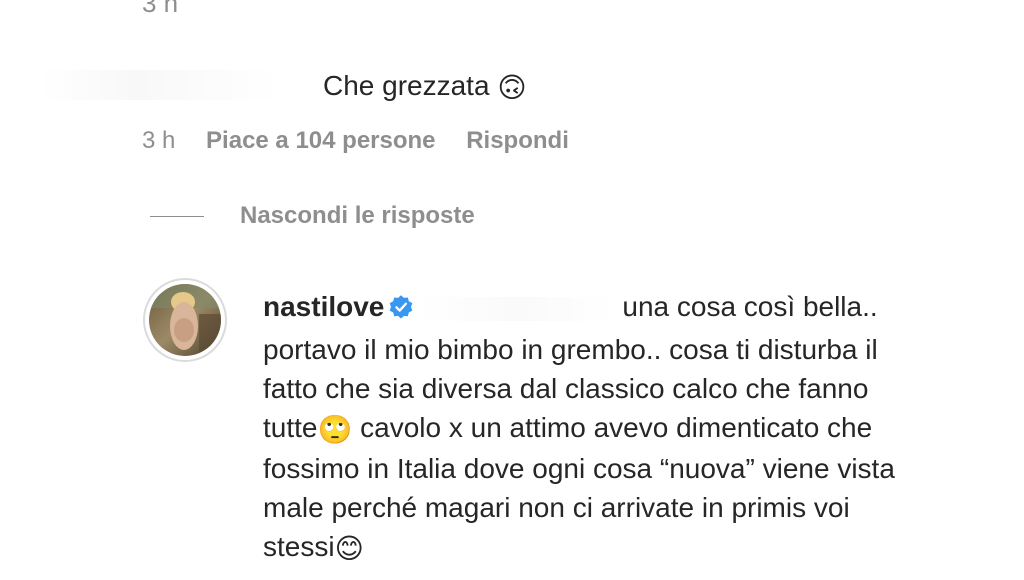 This screenshot has height=580, width=1024. What do you see at coordinates (335, 430) in the screenshot?
I see `eye-roll-emoji: 🙄` at bounding box center [335, 430].